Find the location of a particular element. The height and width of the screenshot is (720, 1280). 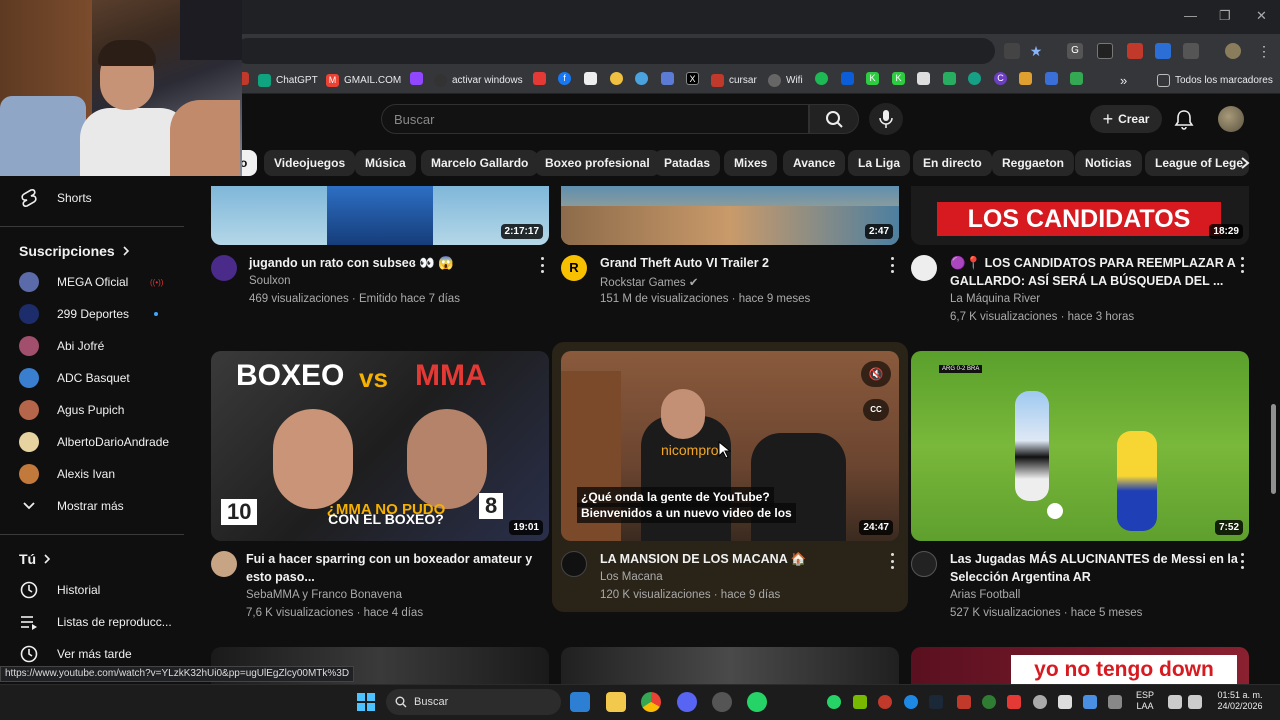

bookmark-star-icon: ★ is located at coordinates (1036, 51).